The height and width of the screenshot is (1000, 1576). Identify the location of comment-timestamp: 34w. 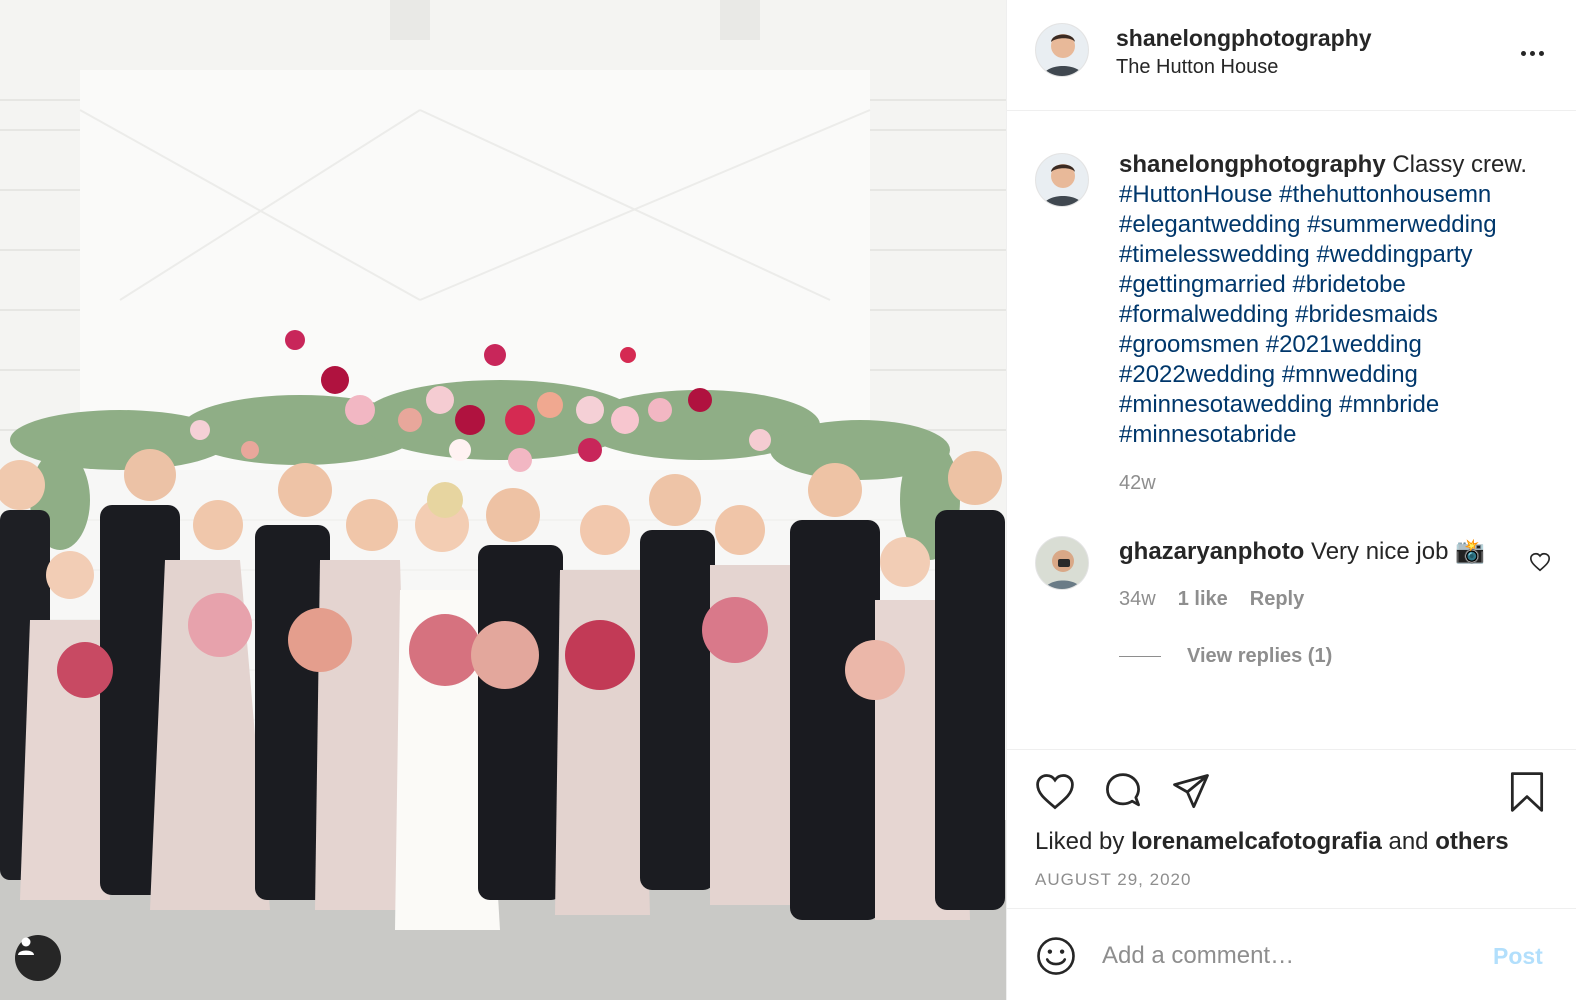
(1137, 599).